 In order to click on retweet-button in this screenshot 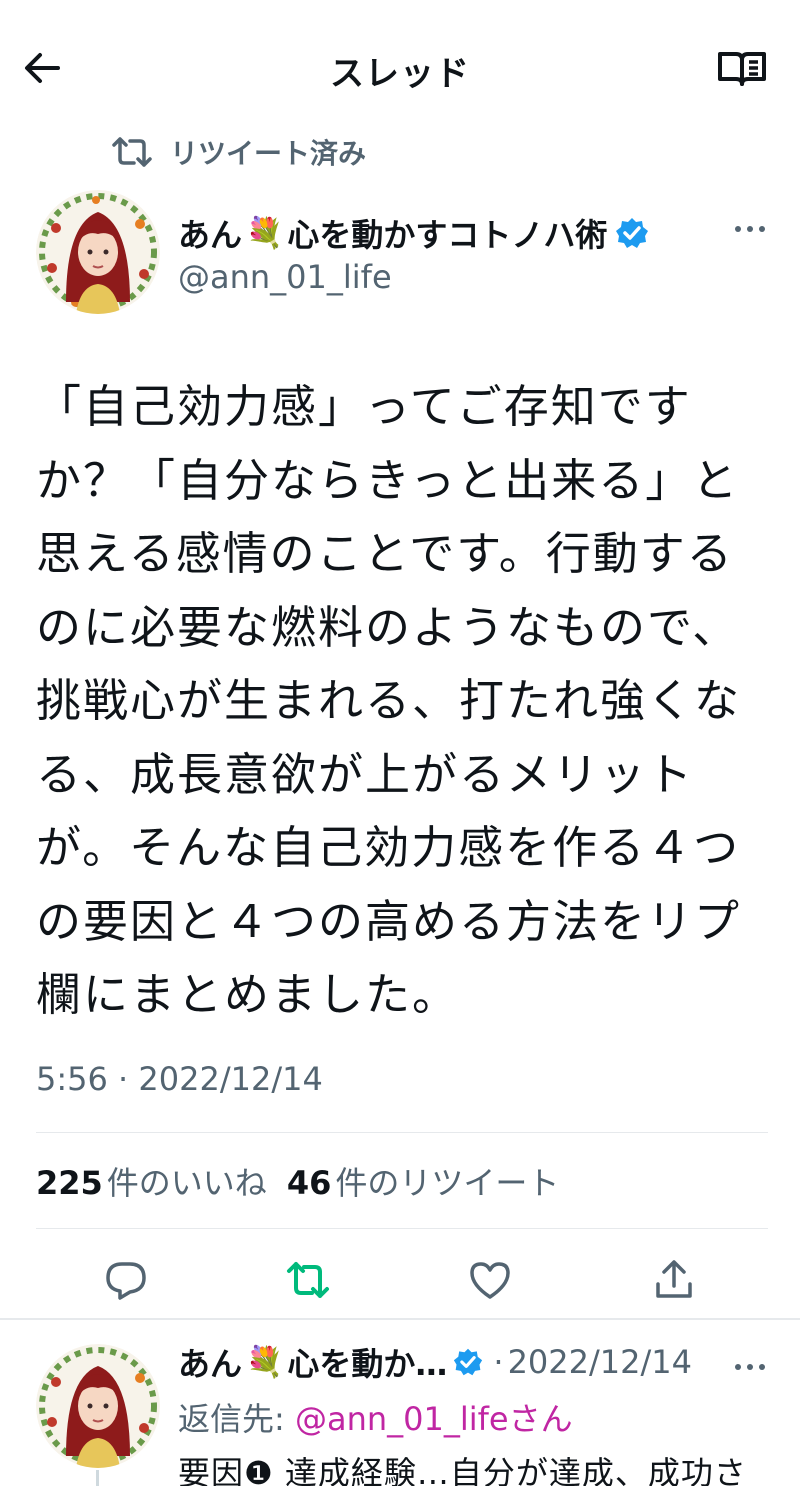, I will do `click(308, 1280)`.